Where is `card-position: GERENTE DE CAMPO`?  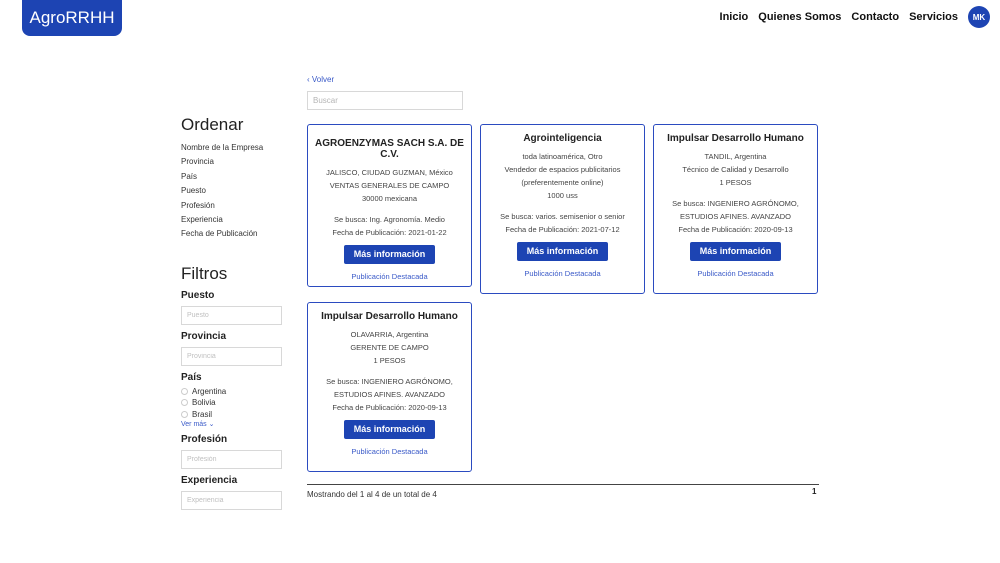 card-position: GERENTE DE CAMPO is located at coordinates (389, 347).